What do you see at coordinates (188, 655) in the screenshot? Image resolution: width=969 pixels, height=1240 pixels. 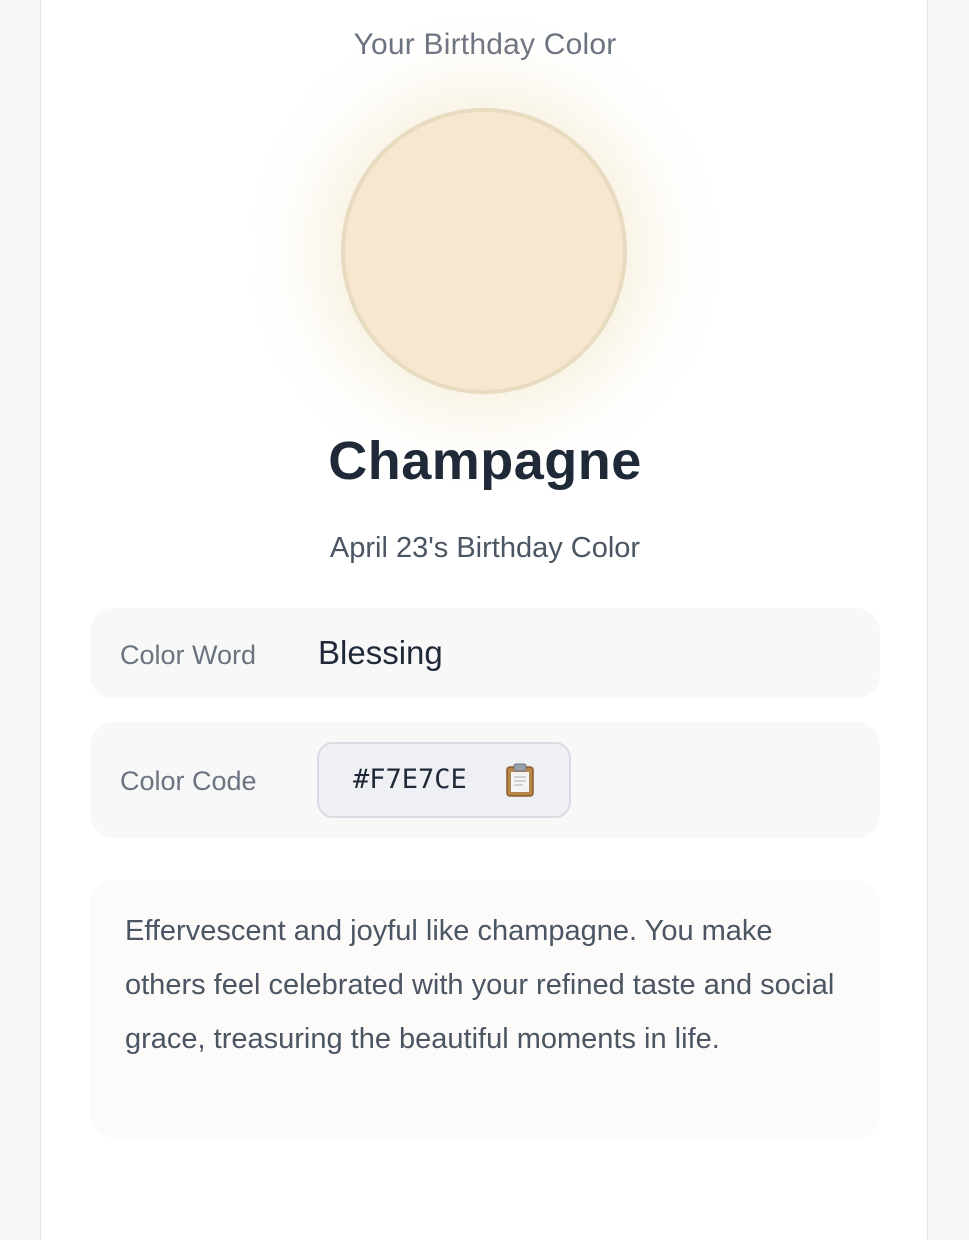 I see `color-word-label: Color Word` at bounding box center [188, 655].